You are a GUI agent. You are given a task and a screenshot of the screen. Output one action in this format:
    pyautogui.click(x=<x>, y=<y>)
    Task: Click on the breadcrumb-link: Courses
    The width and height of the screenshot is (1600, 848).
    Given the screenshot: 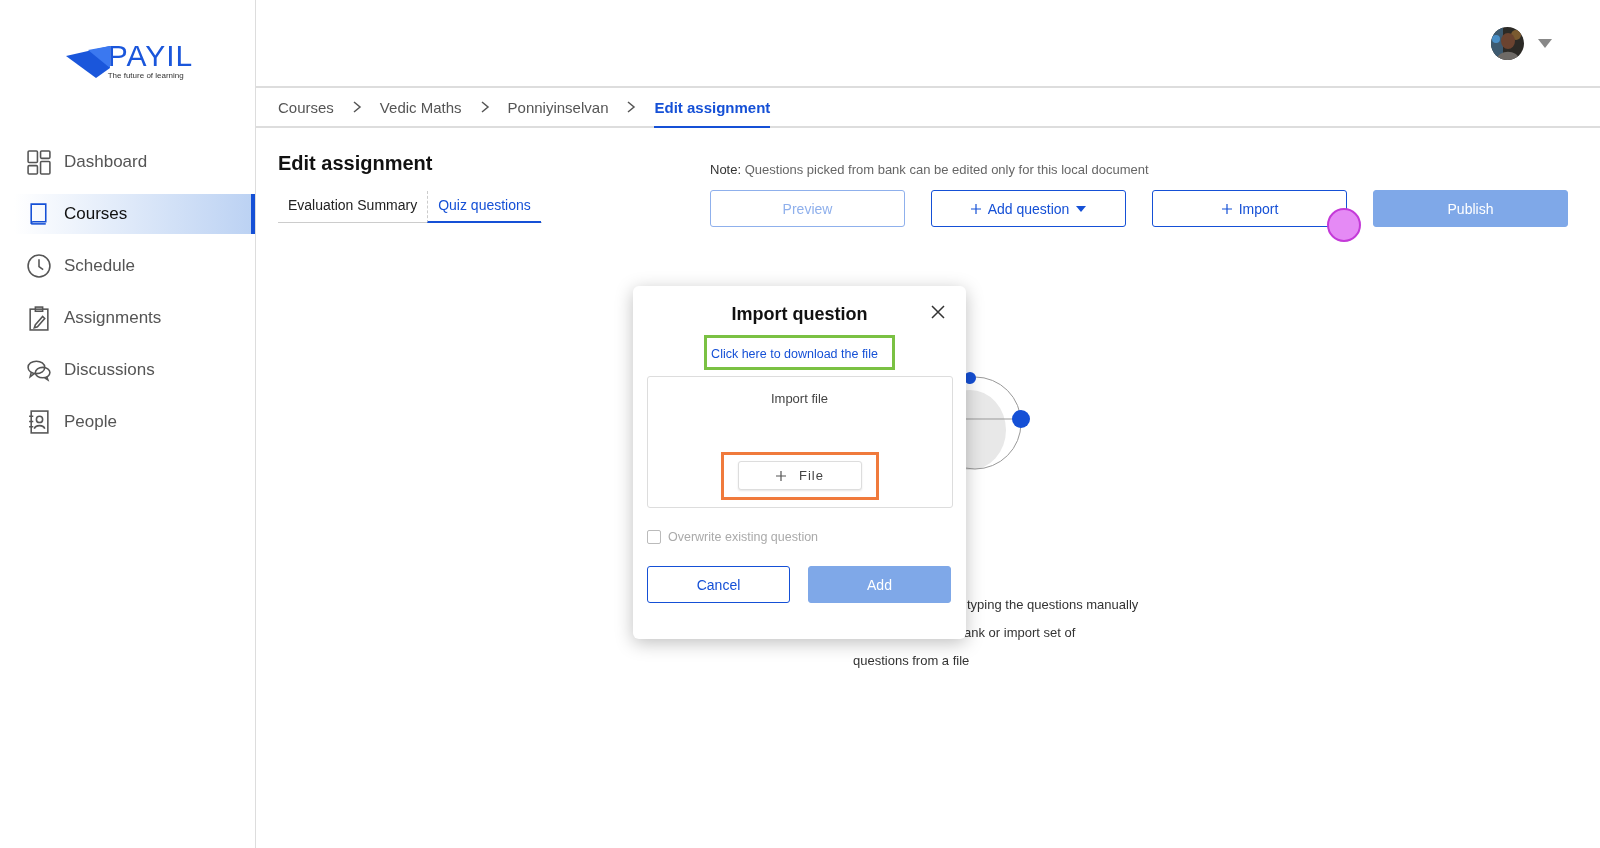 What is the action you would take?
    pyautogui.click(x=306, y=108)
    